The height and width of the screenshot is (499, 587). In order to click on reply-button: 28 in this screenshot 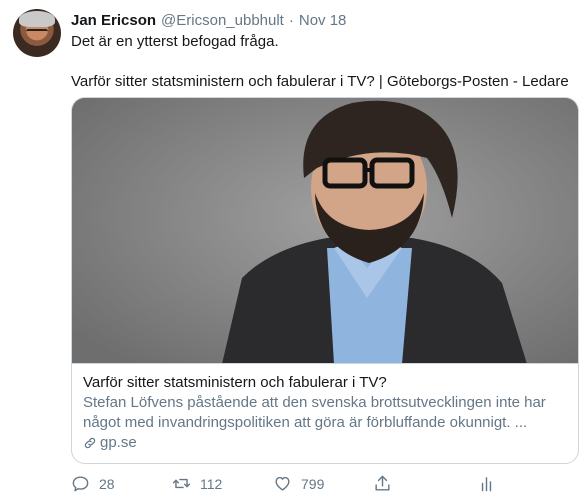, I will do `click(93, 483)`.